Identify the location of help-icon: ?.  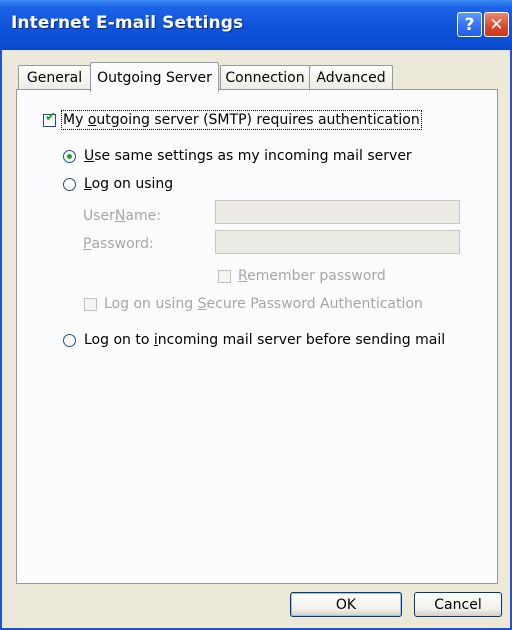
(469, 24).